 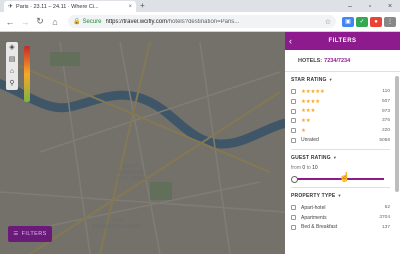 What do you see at coordinates (350, 6) in the screenshot?
I see `minimize-icon: –` at bounding box center [350, 6].